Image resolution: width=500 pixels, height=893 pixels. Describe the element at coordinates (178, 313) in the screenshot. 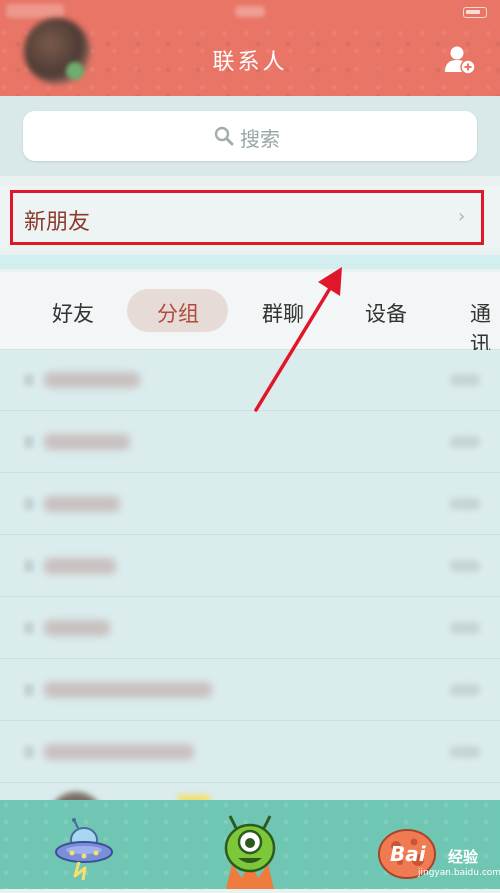

I see `tab-groups: 分组` at that location.